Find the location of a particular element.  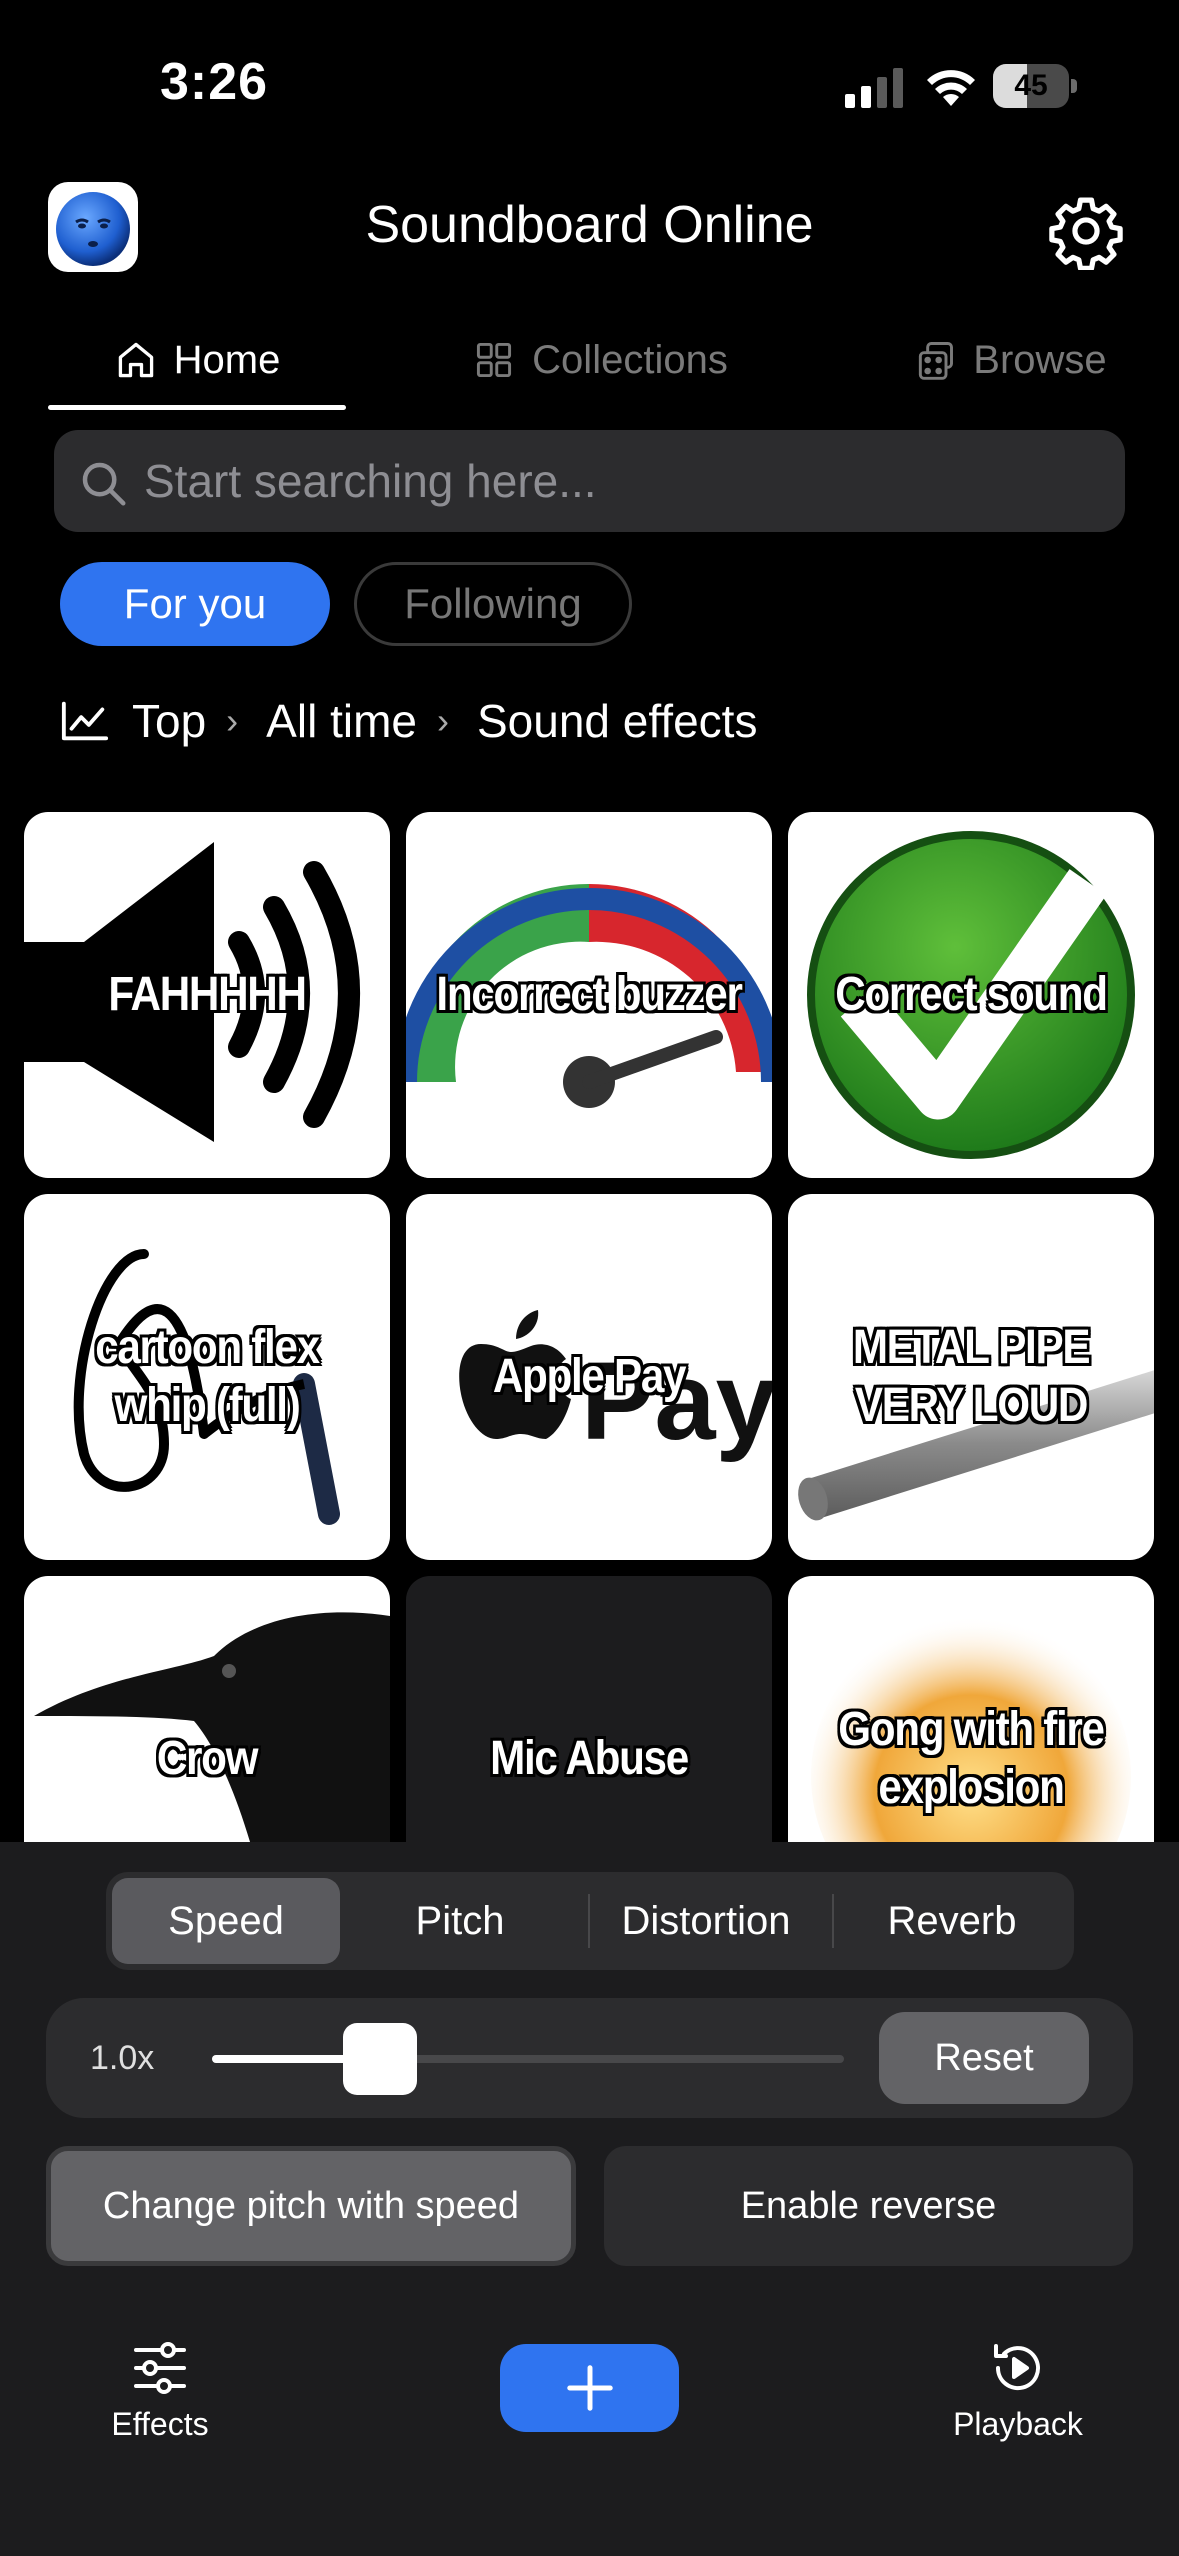

tab-collections: Collections is located at coordinates (600, 360).